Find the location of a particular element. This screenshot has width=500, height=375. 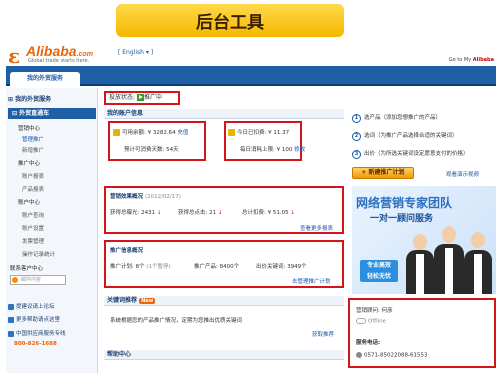

sidebar-section-my-services: ⊞ 我的外贸服务 is located at coordinates (29, 98).